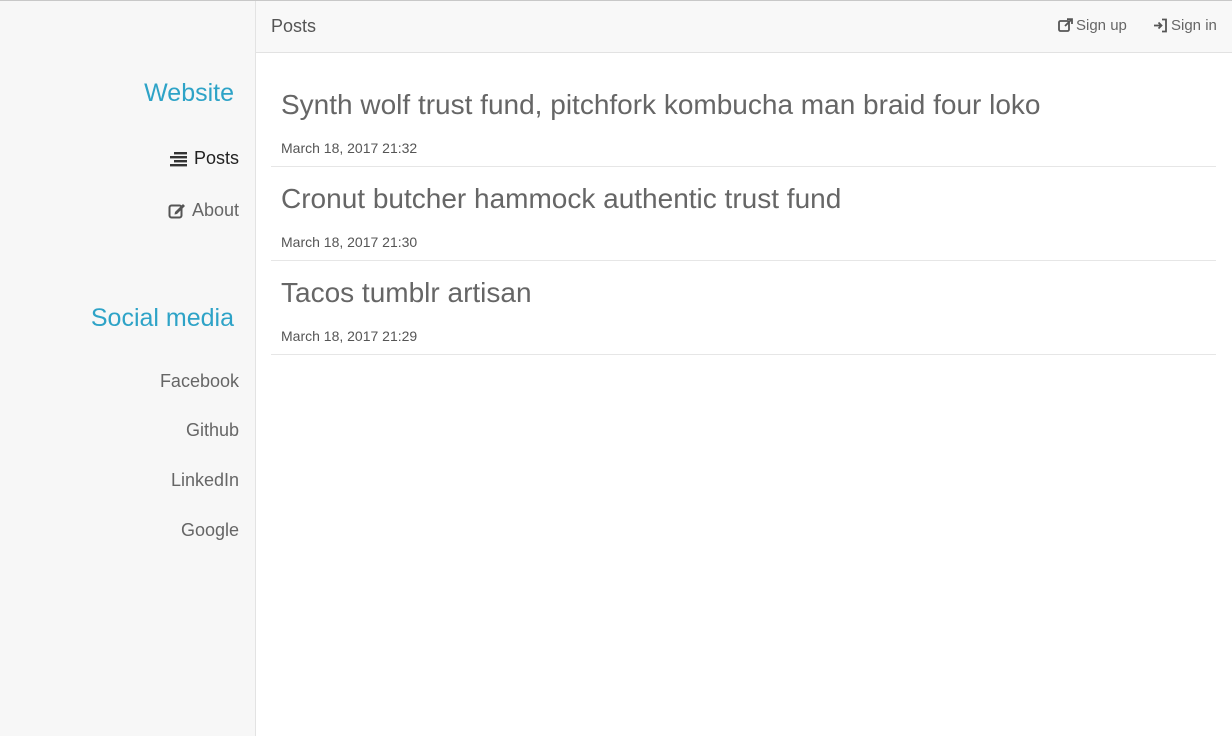  I want to click on post-date: March 18, 2017 21:30, so click(349, 242).